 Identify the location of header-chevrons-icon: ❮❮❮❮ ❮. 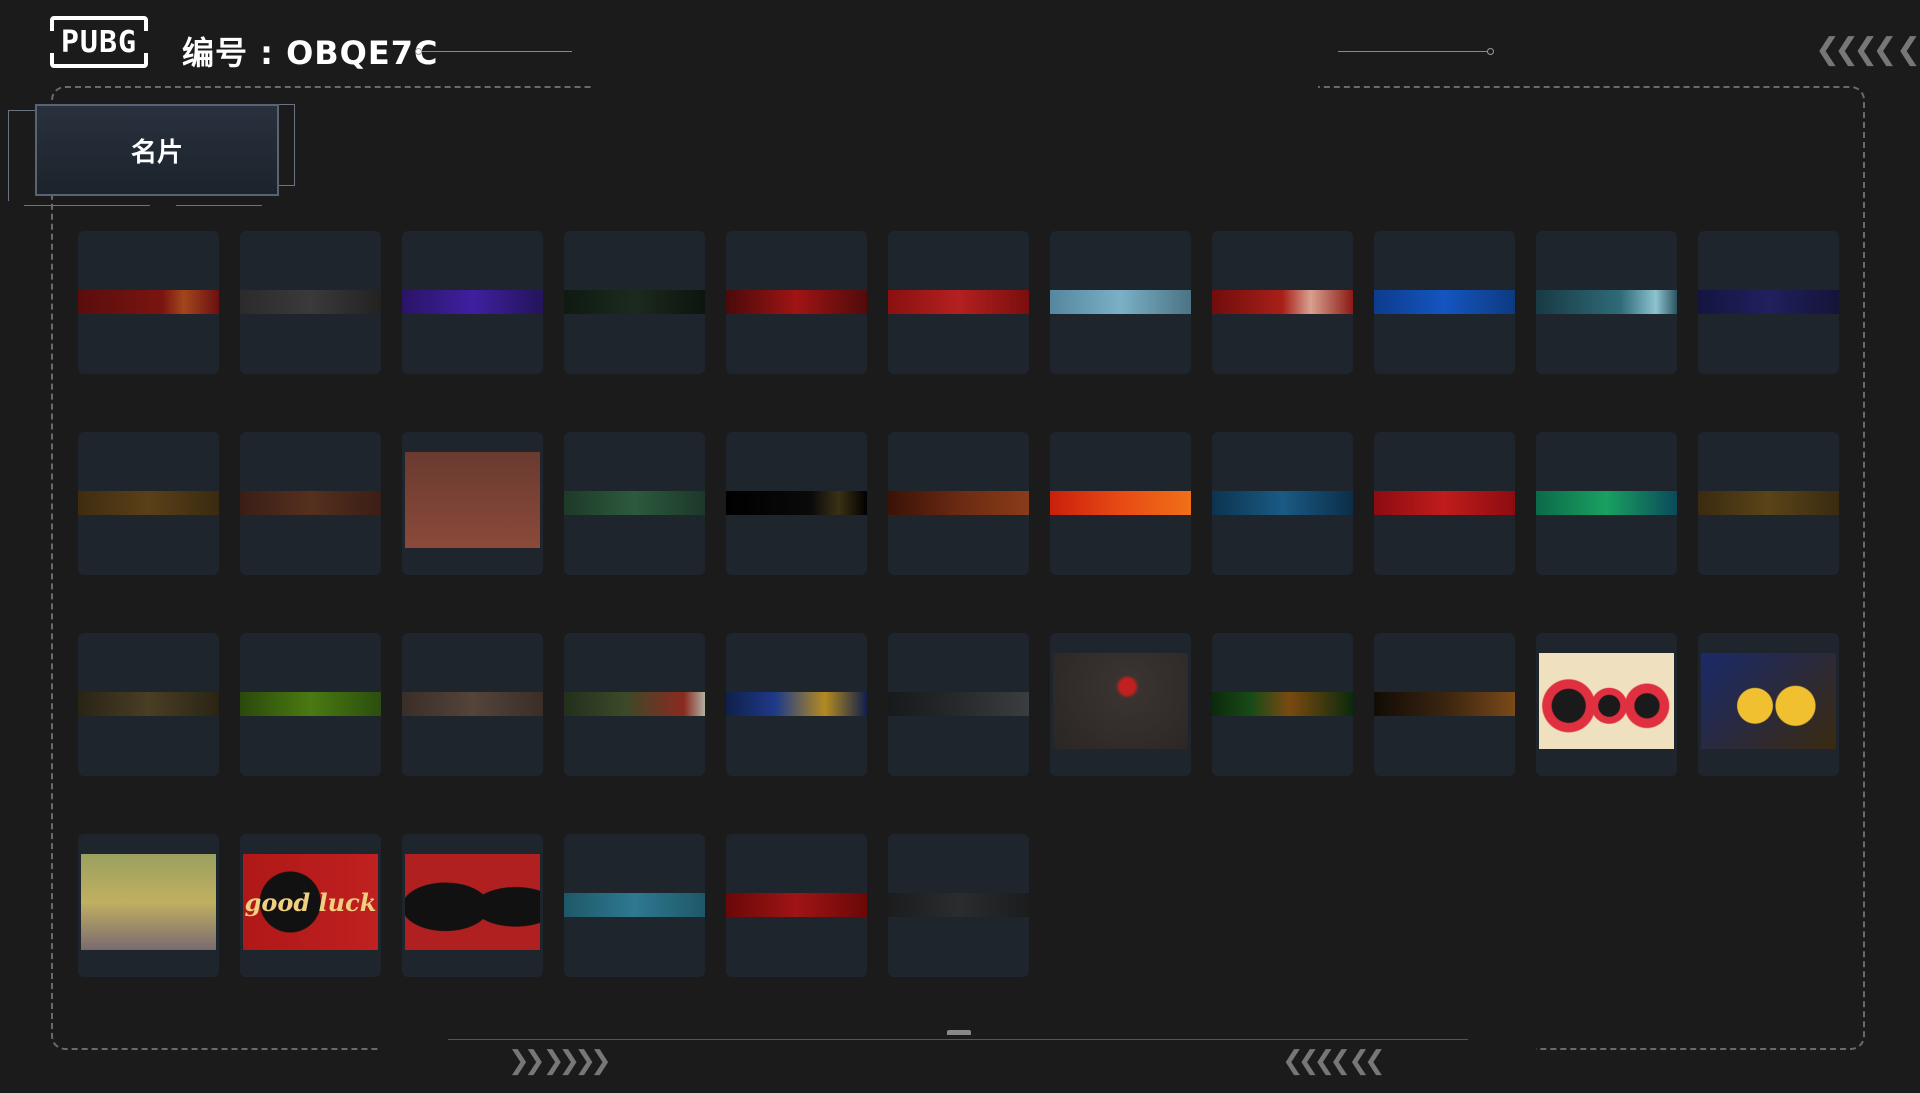
(1867, 49).